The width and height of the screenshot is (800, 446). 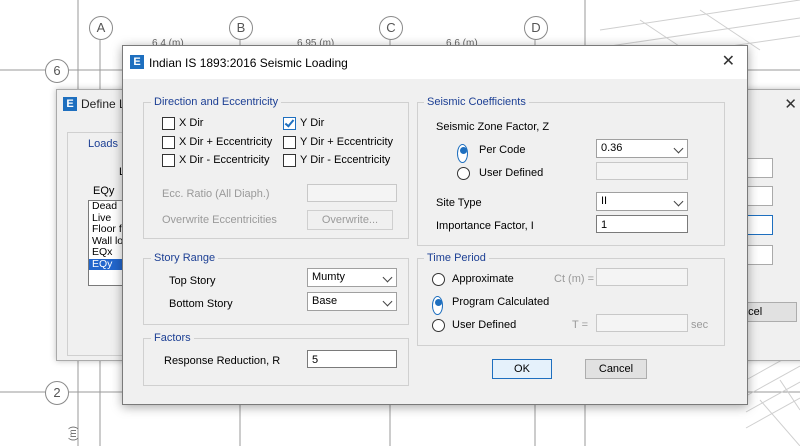 What do you see at coordinates (642, 277) in the screenshot?
I see `ct-input` at bounding box center [642, 277].